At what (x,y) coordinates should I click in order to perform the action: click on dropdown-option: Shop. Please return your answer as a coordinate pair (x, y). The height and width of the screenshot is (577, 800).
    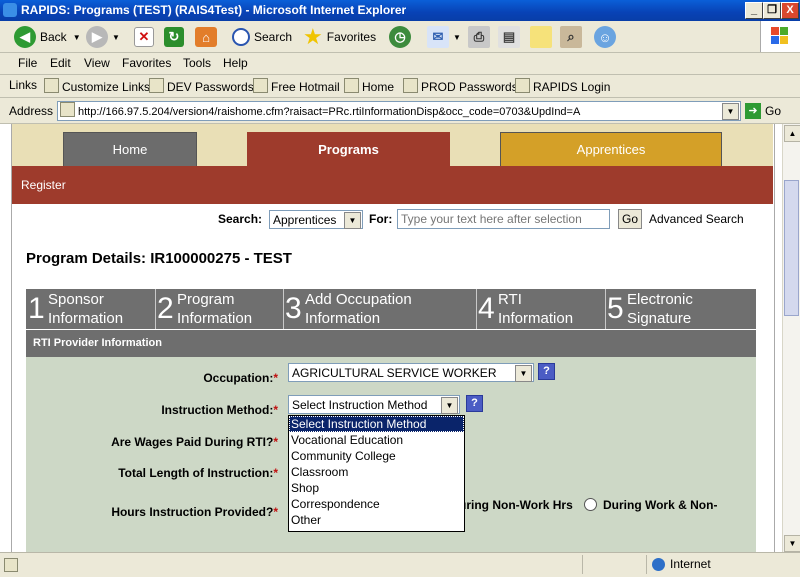
    Looking at the image, I should click on (376, 488).